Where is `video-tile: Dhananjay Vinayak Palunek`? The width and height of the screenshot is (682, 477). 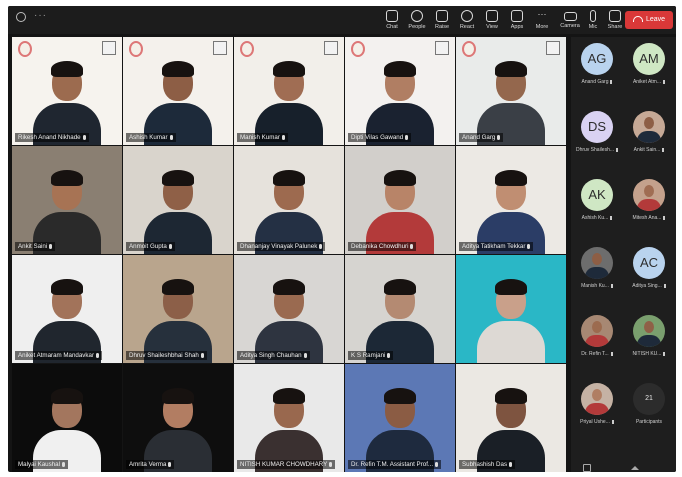
video-tile: Dhananjay Vinayak Palunek is located at coordinates (289, 200).